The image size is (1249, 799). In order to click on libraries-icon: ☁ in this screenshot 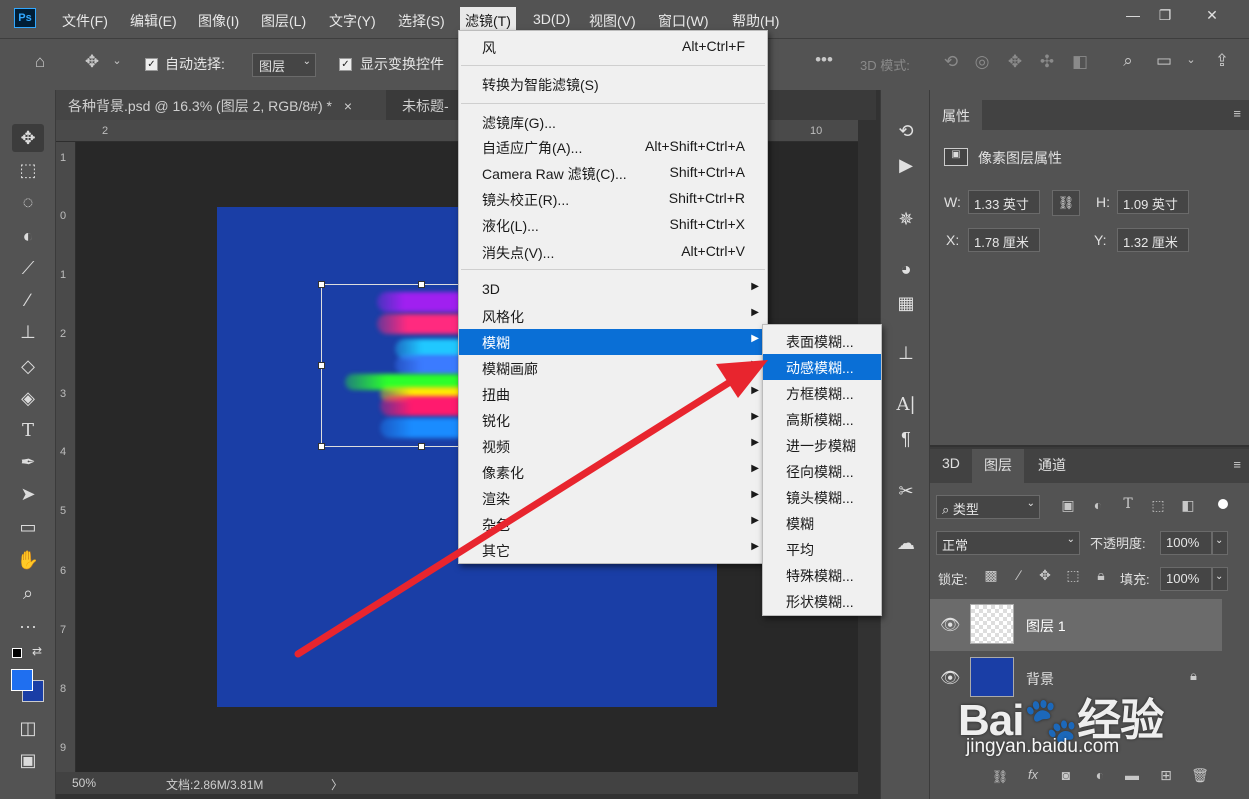, I will do `click(906, 543)`.